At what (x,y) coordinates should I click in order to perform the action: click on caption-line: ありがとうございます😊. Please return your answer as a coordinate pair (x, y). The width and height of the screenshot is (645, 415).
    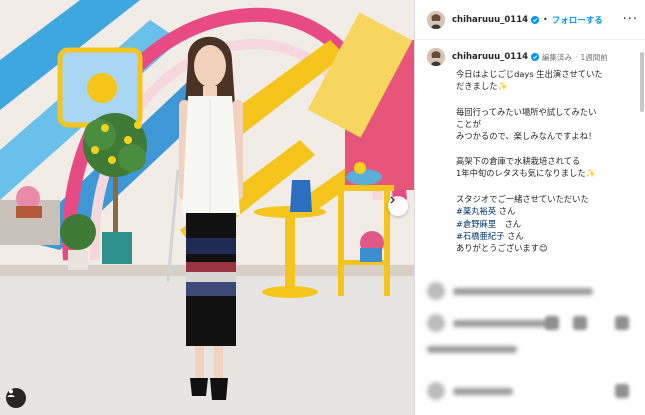
    Looking at the image, I should click on (502, 248).